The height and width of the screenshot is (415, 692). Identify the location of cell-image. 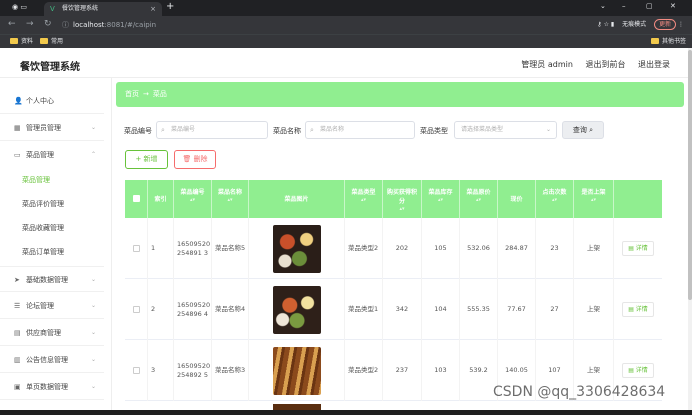
(297, 370).